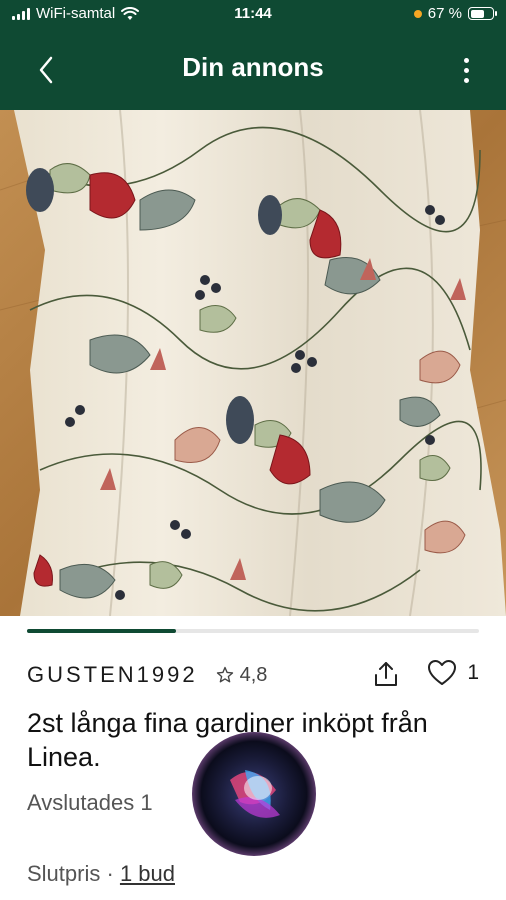 The image size is (506, 900). I want to click on final-price-label: Slutpris, so click(64, 873).